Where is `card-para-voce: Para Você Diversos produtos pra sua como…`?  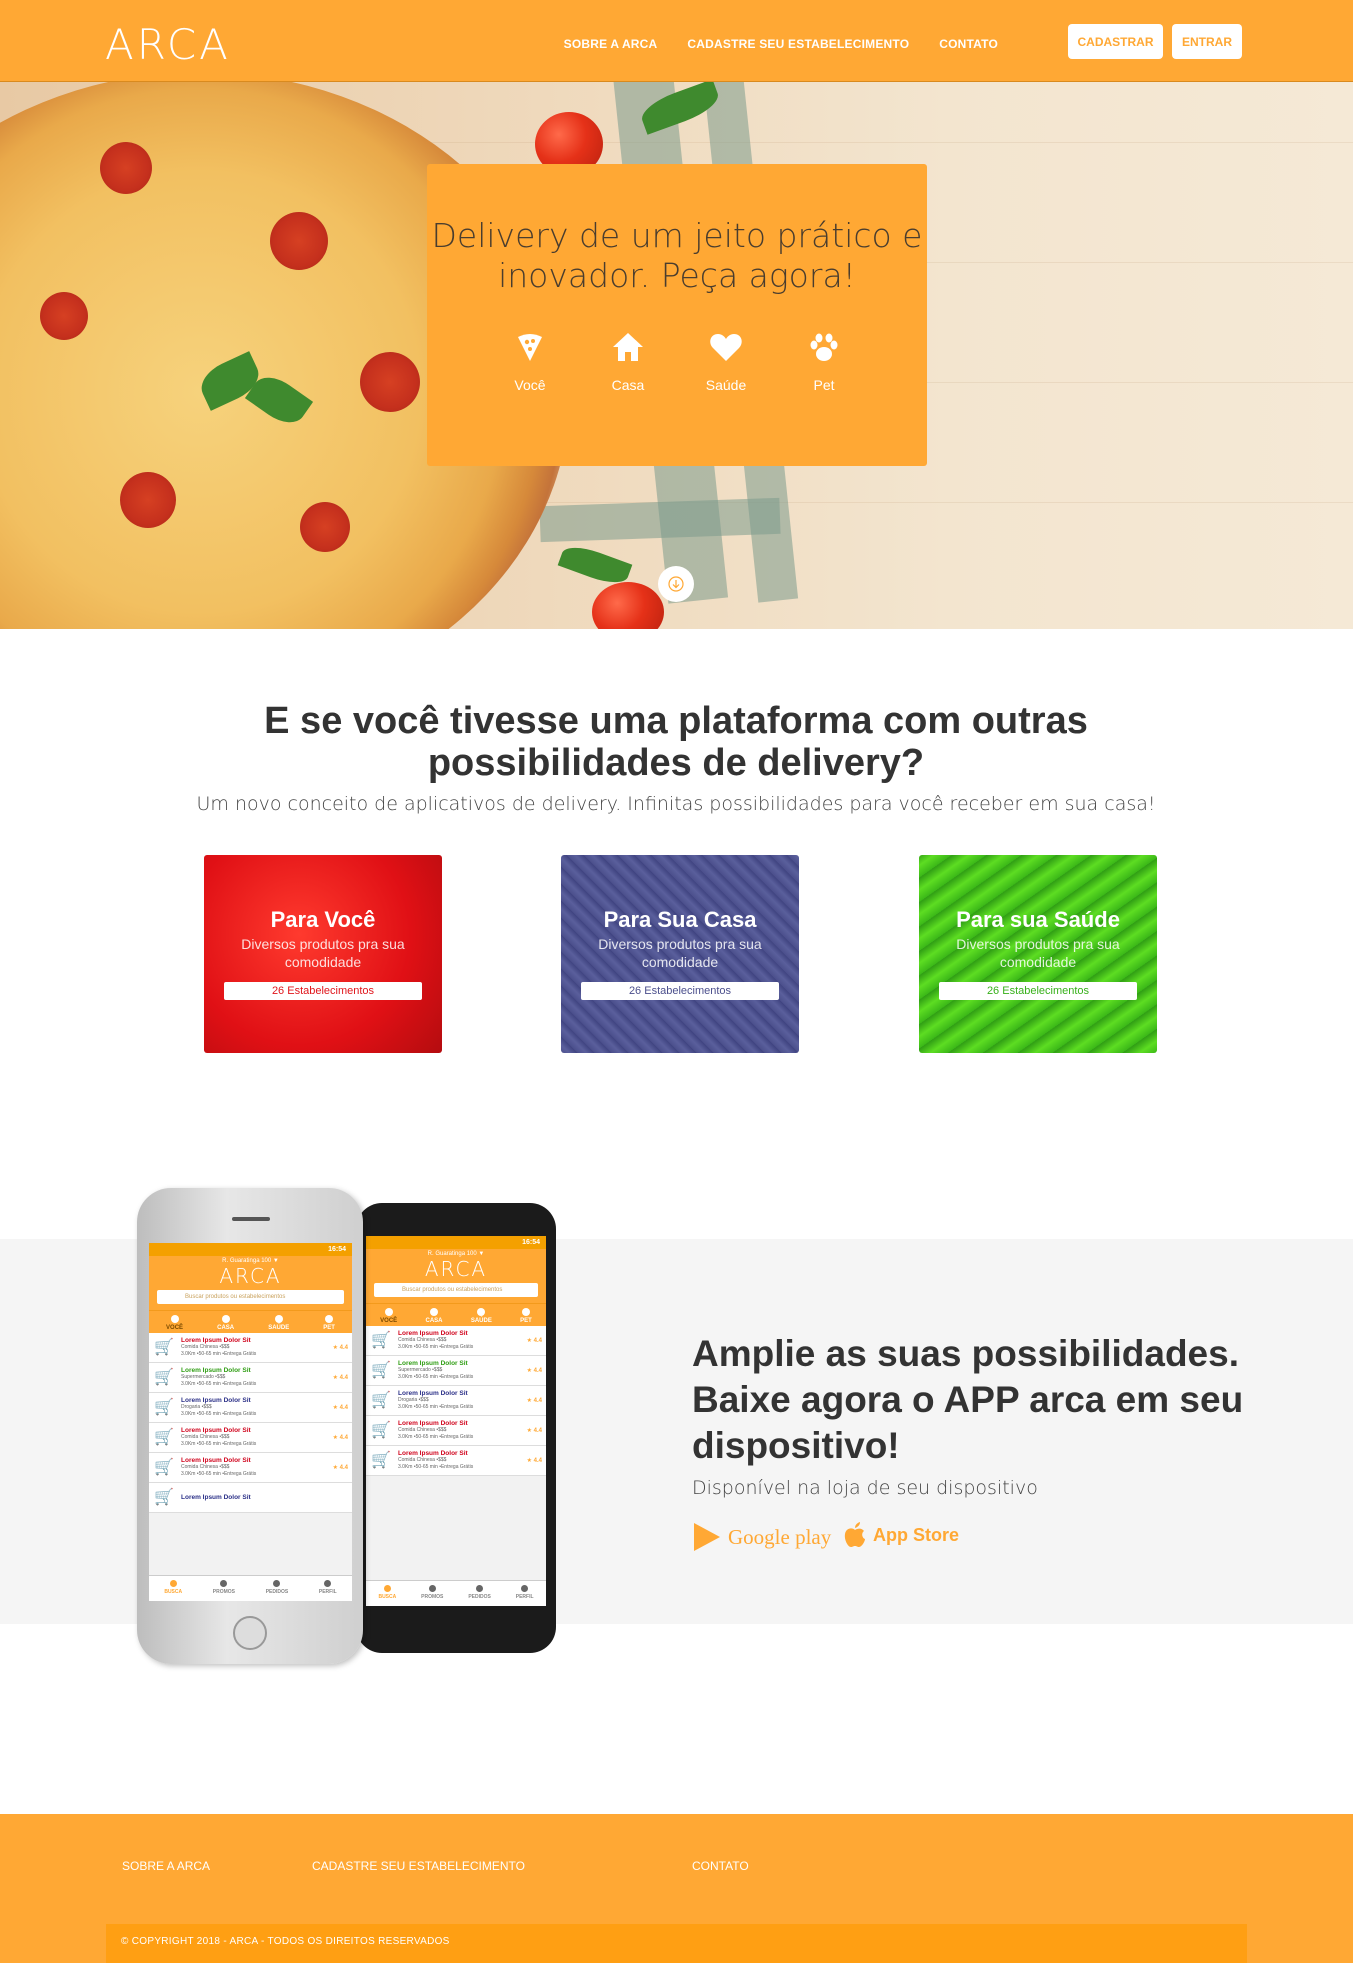
card-para-voce: Para Você Diversos produtos pra sua como… is located at coordinates (323, 954).